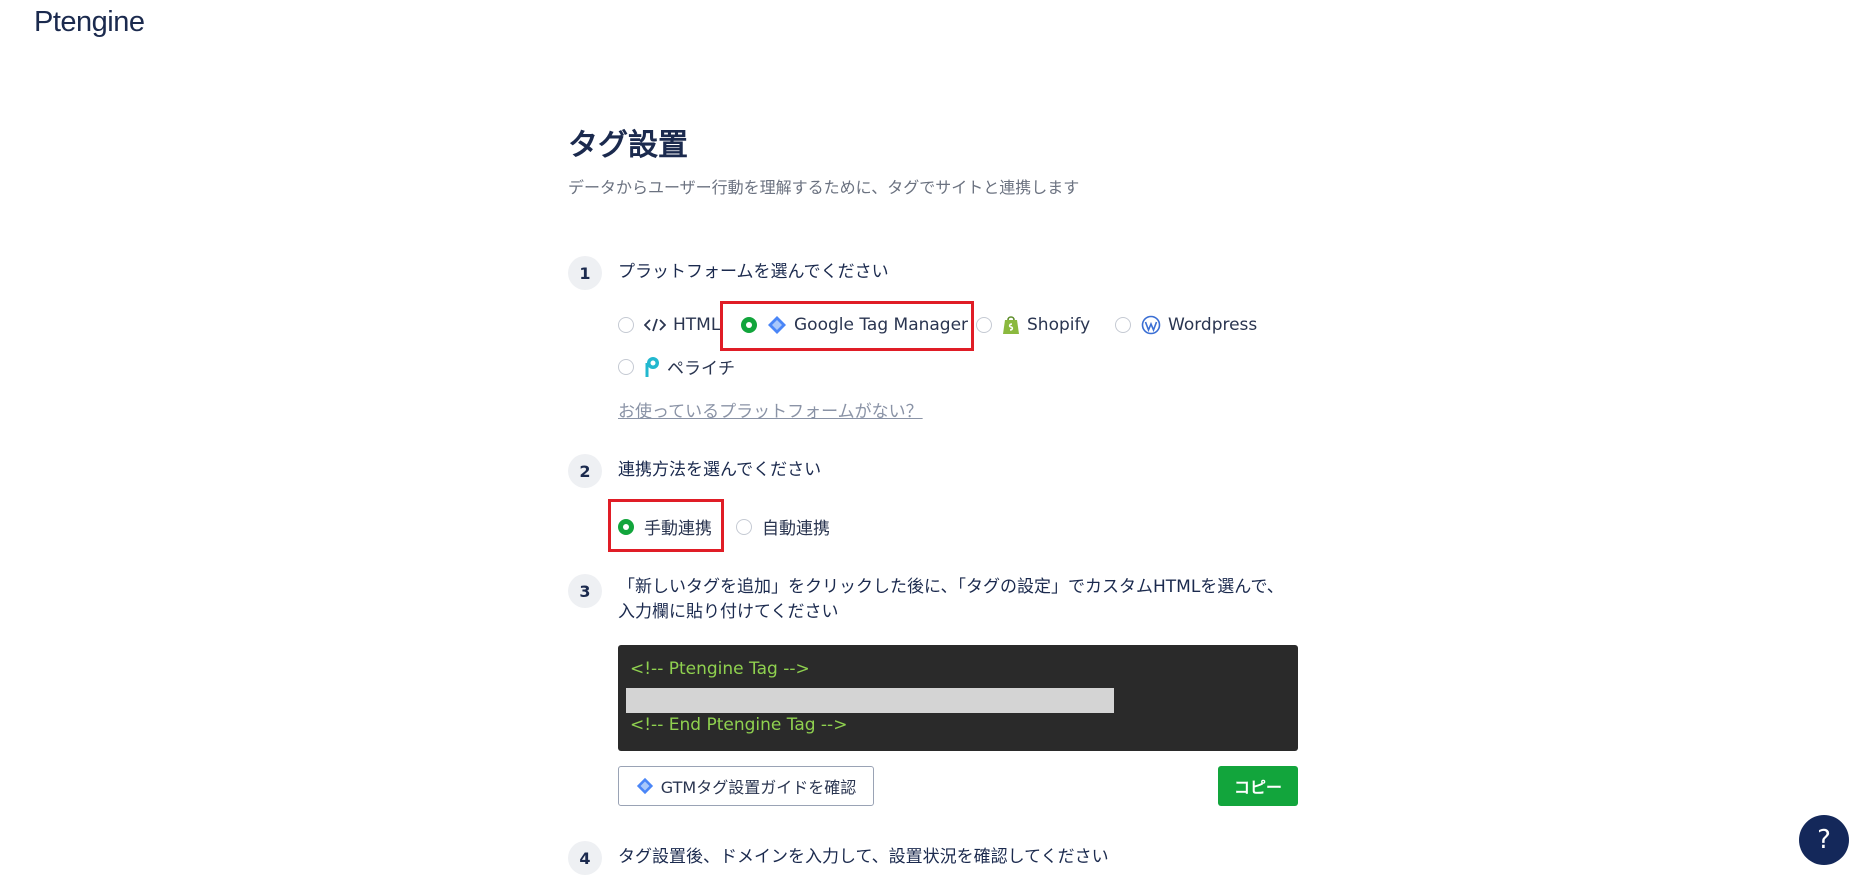  I want to click on platform-option-html: HTML, so click(669, 325).